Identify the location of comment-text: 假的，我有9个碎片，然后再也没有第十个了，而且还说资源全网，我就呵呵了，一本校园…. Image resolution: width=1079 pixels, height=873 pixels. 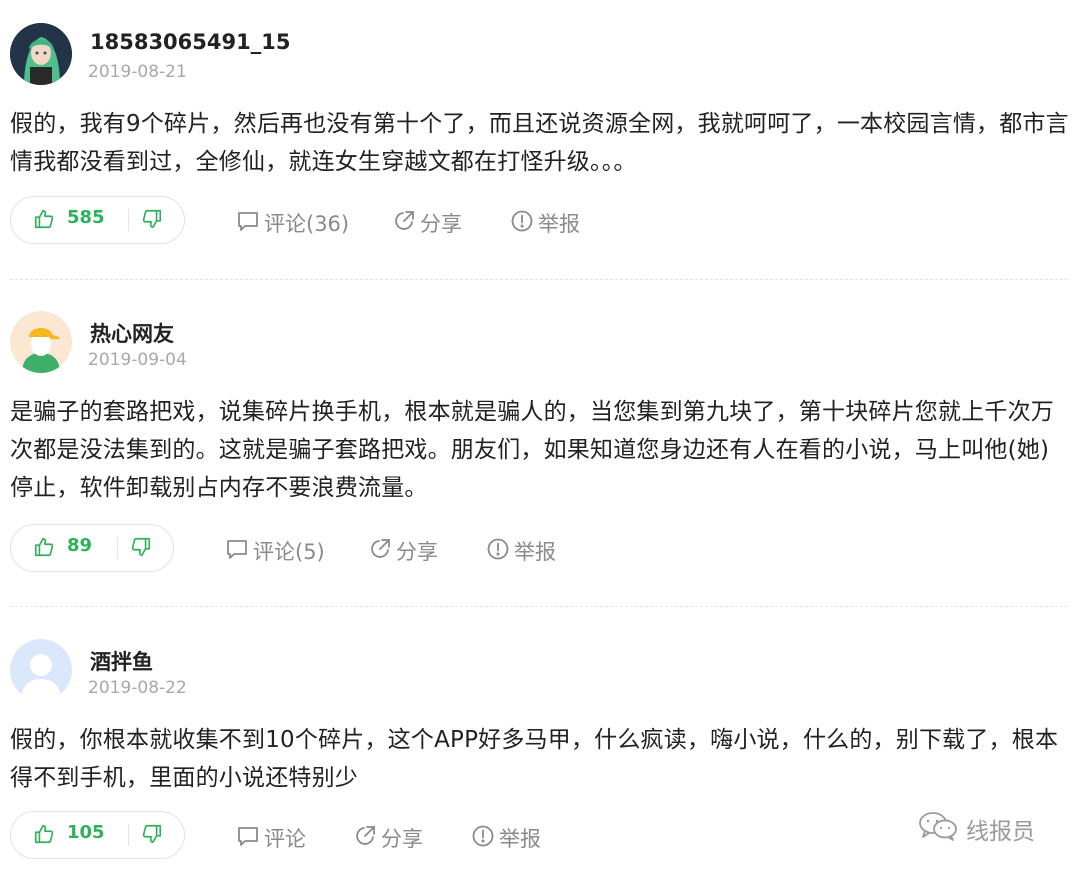
(539, 143).